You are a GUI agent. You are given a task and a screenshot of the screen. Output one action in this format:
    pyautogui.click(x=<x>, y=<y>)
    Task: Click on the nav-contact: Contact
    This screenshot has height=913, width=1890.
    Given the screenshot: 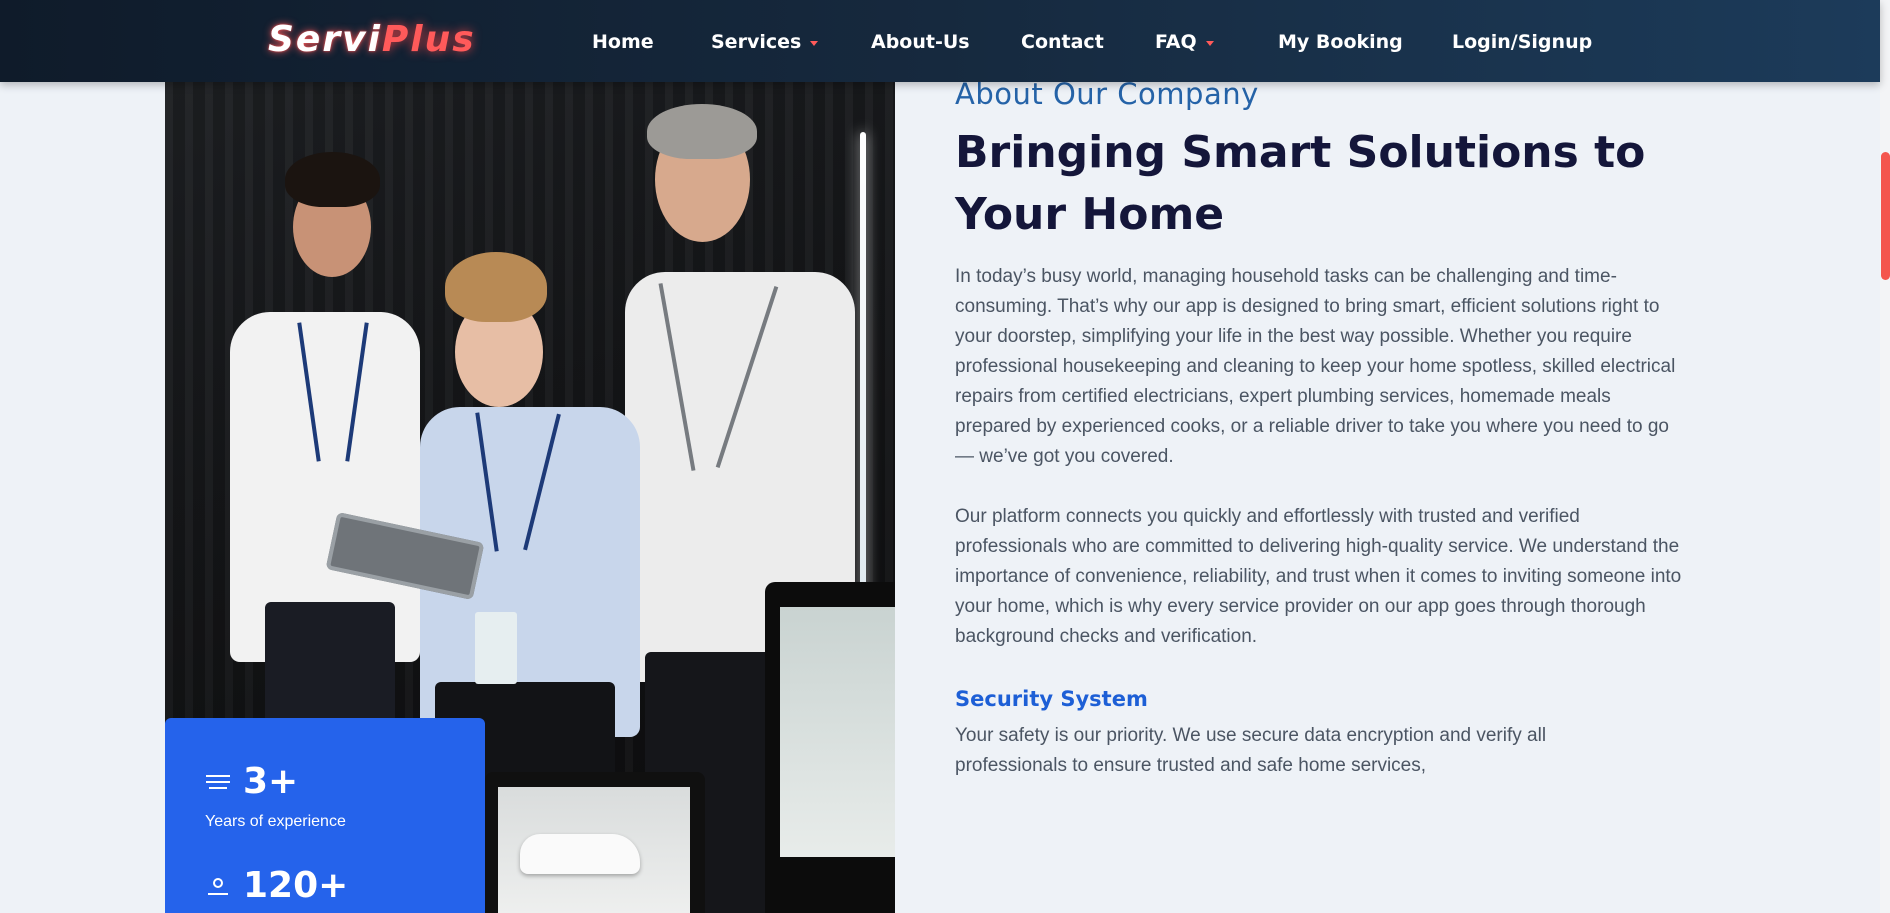 What is the action you would take?
    pyautogui.click(x=1062, y=42)
    